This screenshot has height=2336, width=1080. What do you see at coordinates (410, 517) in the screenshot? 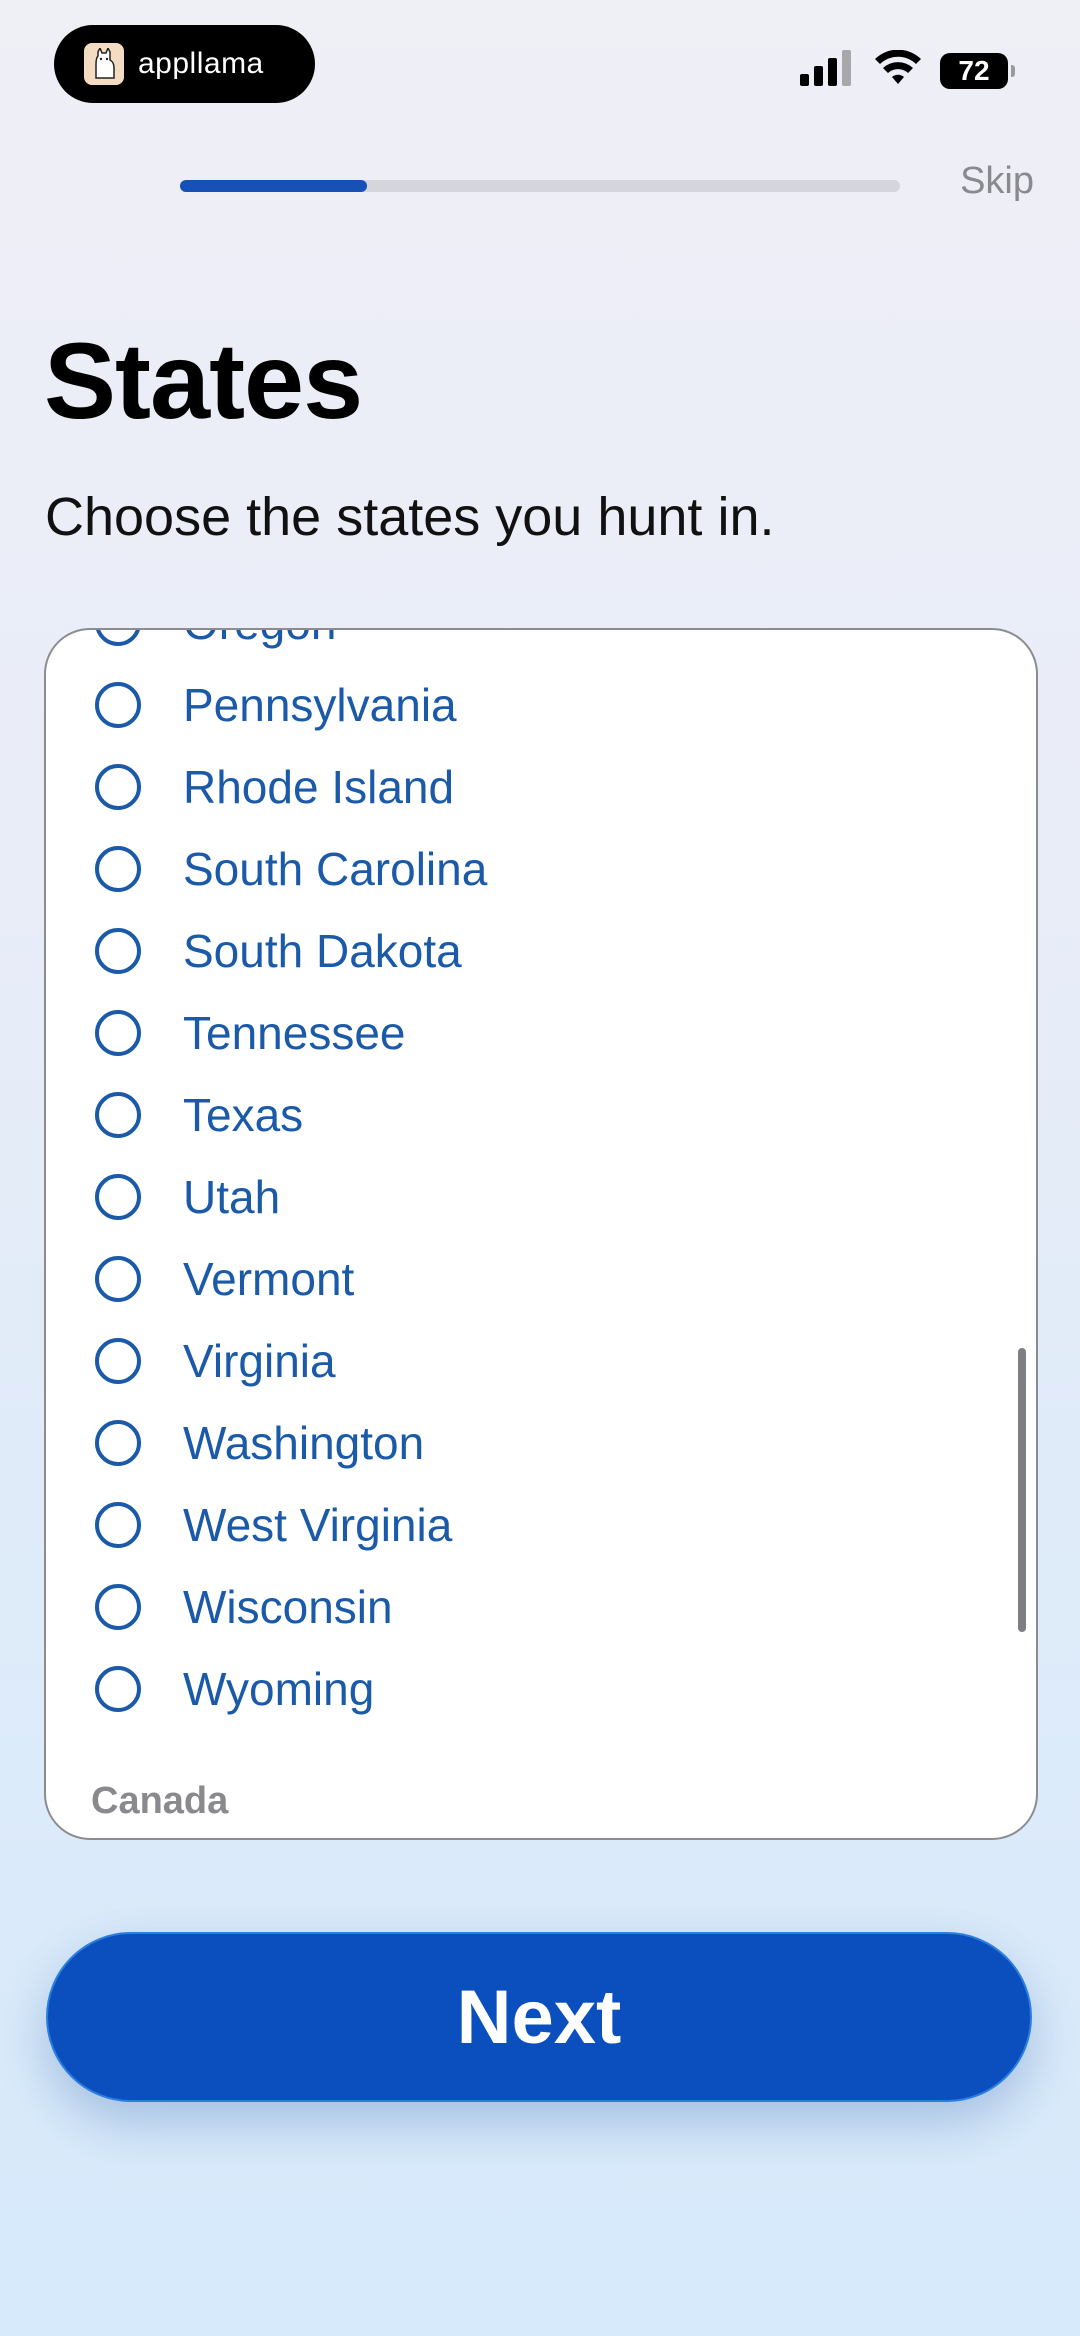
I see `page-subtitle: Choose the states you hunt in.` at bounding box center [410, 517].